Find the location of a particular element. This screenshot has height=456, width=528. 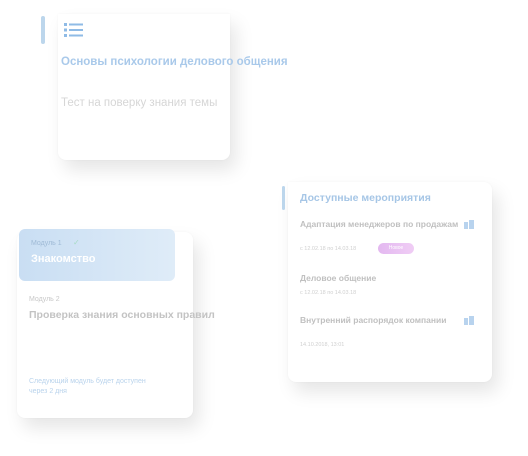

events-title: Доступные мероприятия is located at coordinates (365, 198).